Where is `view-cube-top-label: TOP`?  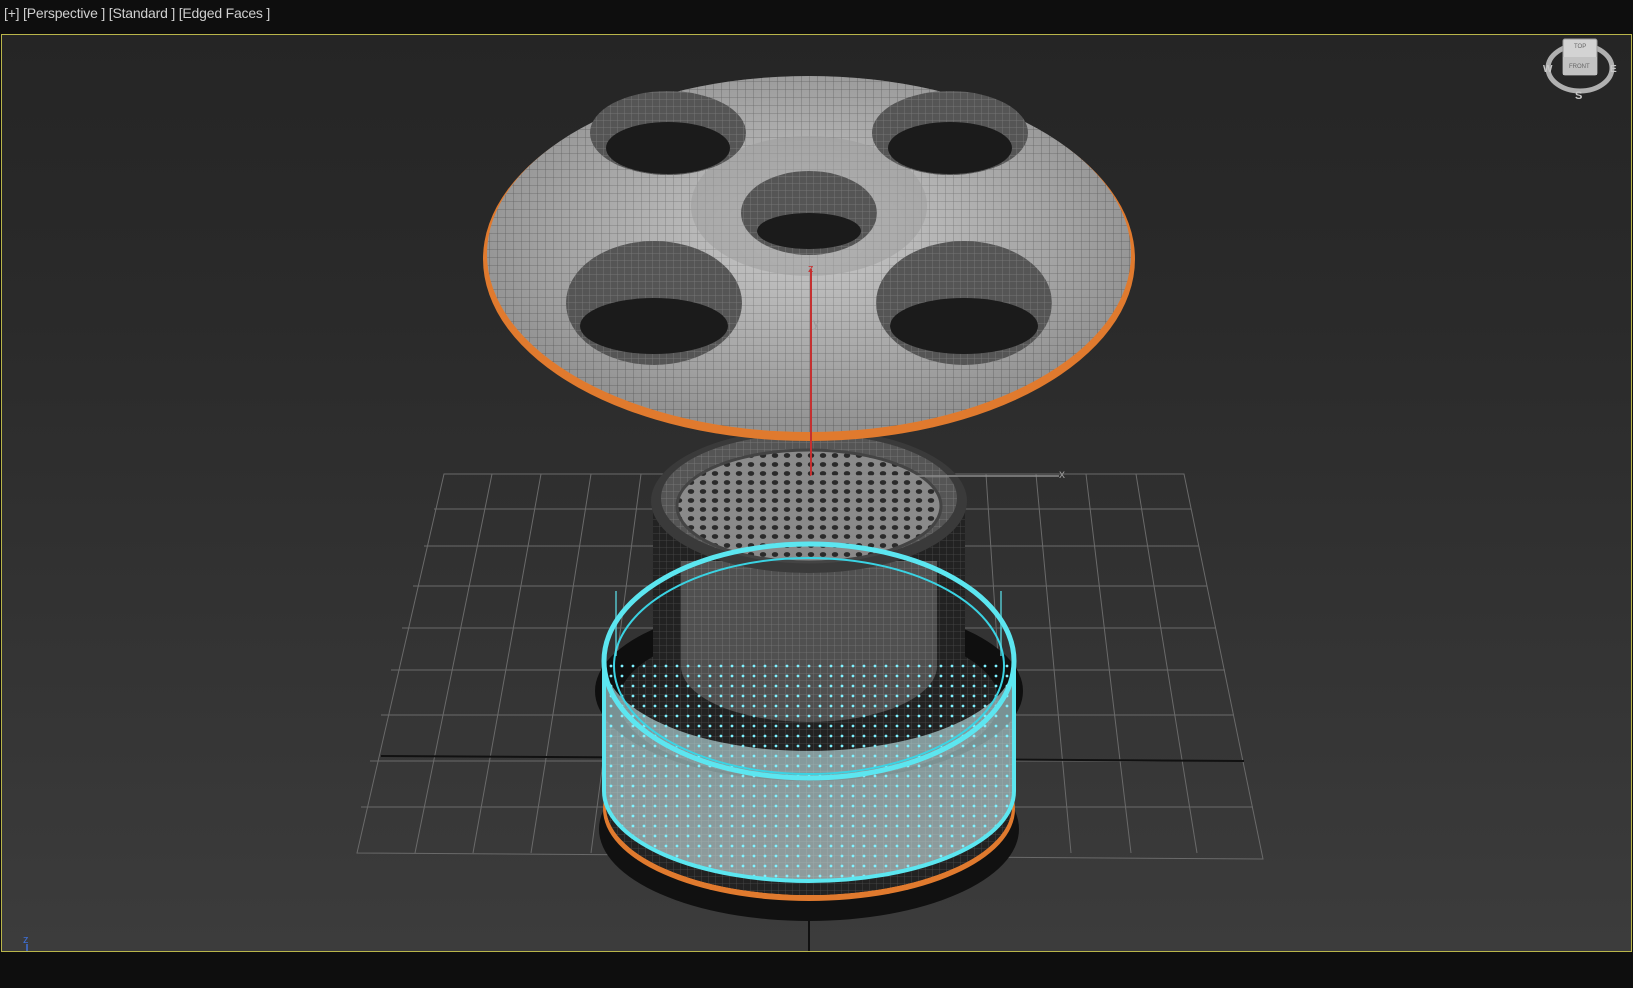
view-cube-top-label: TOP is located at coordinates (1580, 47).